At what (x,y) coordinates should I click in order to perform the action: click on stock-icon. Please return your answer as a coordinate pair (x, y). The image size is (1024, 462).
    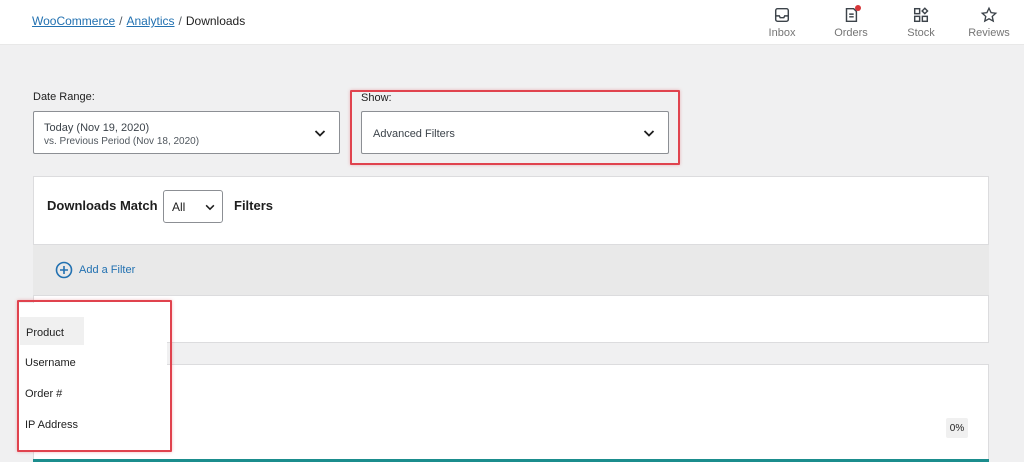
    Looking at the image, I should click on (921, 15).